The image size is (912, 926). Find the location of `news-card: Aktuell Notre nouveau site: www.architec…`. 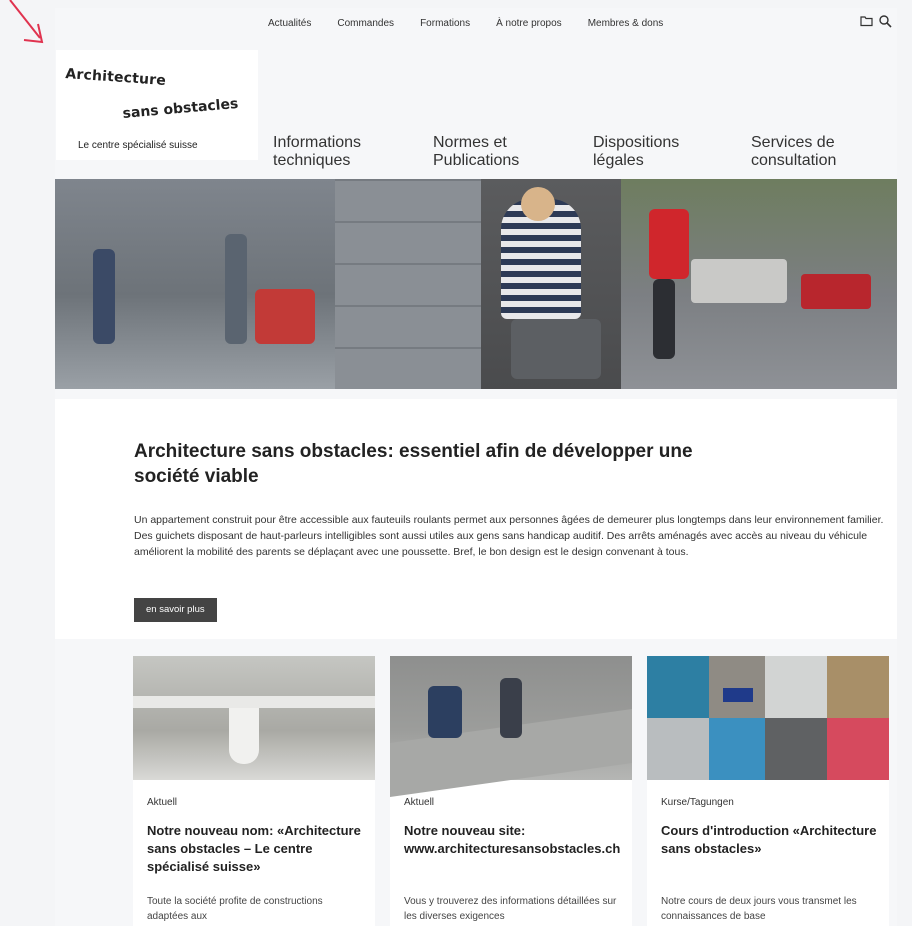

news-card: Aktuell Notre nouveau site: www.architec… is located at coordinates (511, 791).